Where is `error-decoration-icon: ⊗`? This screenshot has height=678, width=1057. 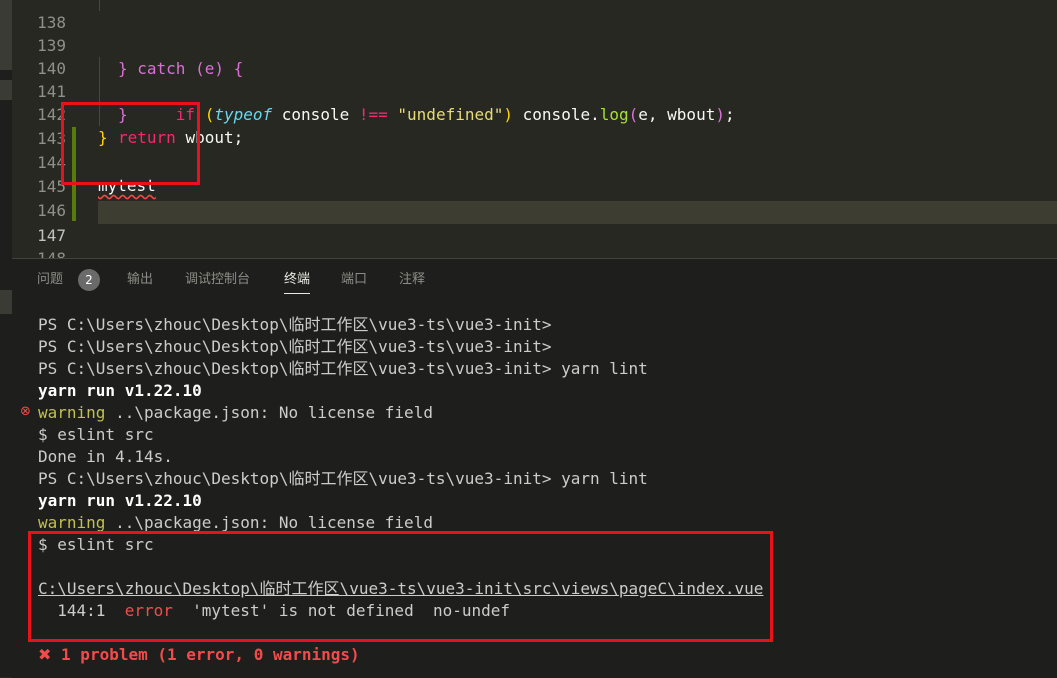
error-decoration-icon: ⊗ is located at coordinates (25, 411).